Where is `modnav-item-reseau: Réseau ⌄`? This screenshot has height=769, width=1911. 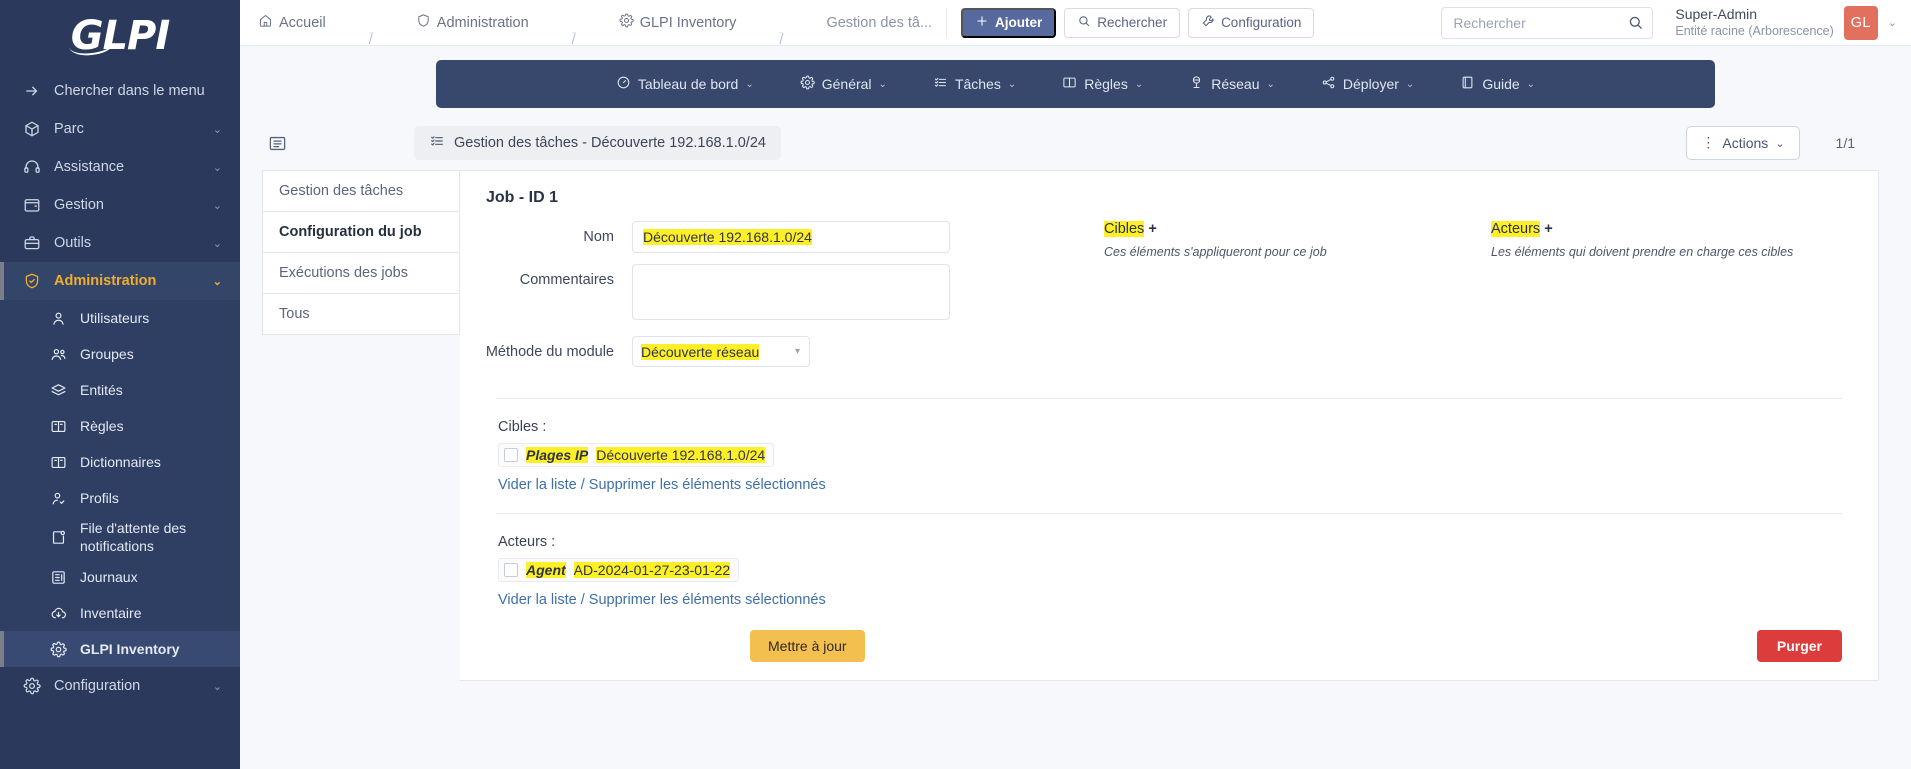 modnav-item-reseau: Réseau ⌄ is located at coordinates (1232, 84).